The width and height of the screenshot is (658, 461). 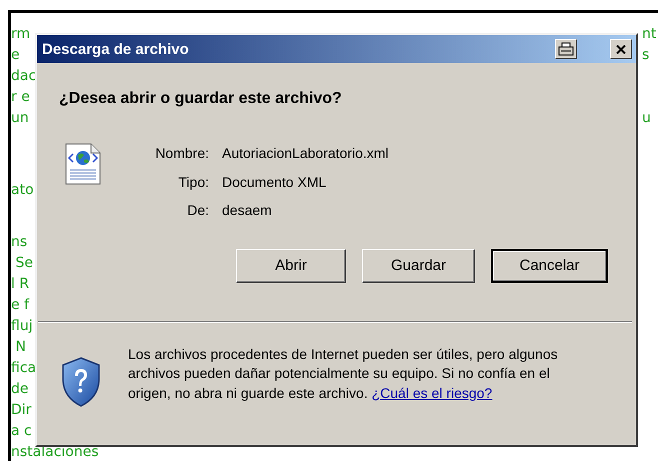 What do you see at coordinates (20, 118) in the screenshot?
I see `page-text: un` at bounding box center [20, 118].